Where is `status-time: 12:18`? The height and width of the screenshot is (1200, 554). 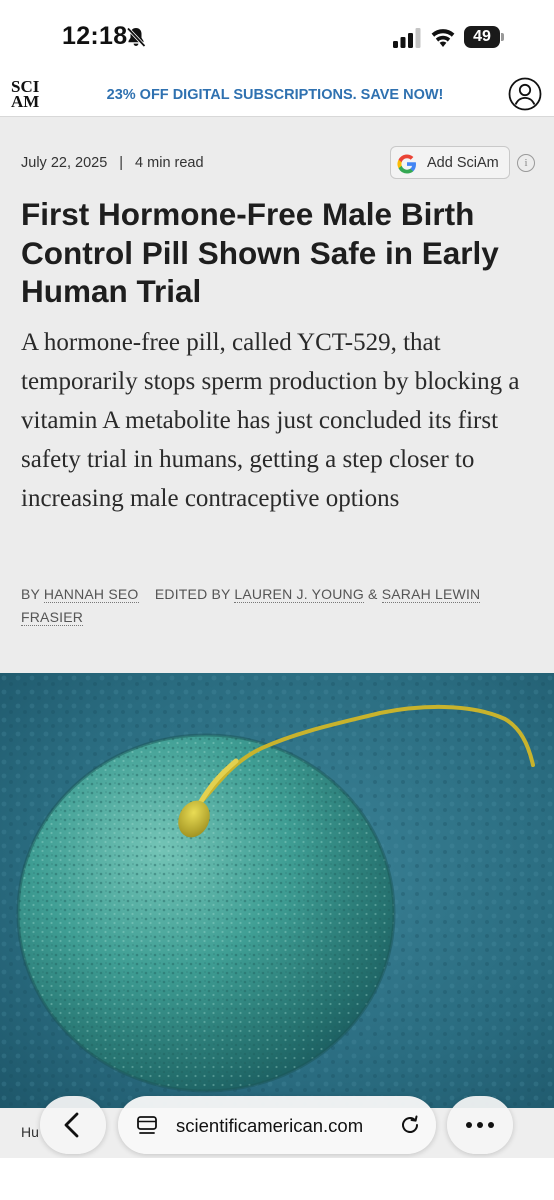 status-time: 12:18 is located at coordinates (95, 36).